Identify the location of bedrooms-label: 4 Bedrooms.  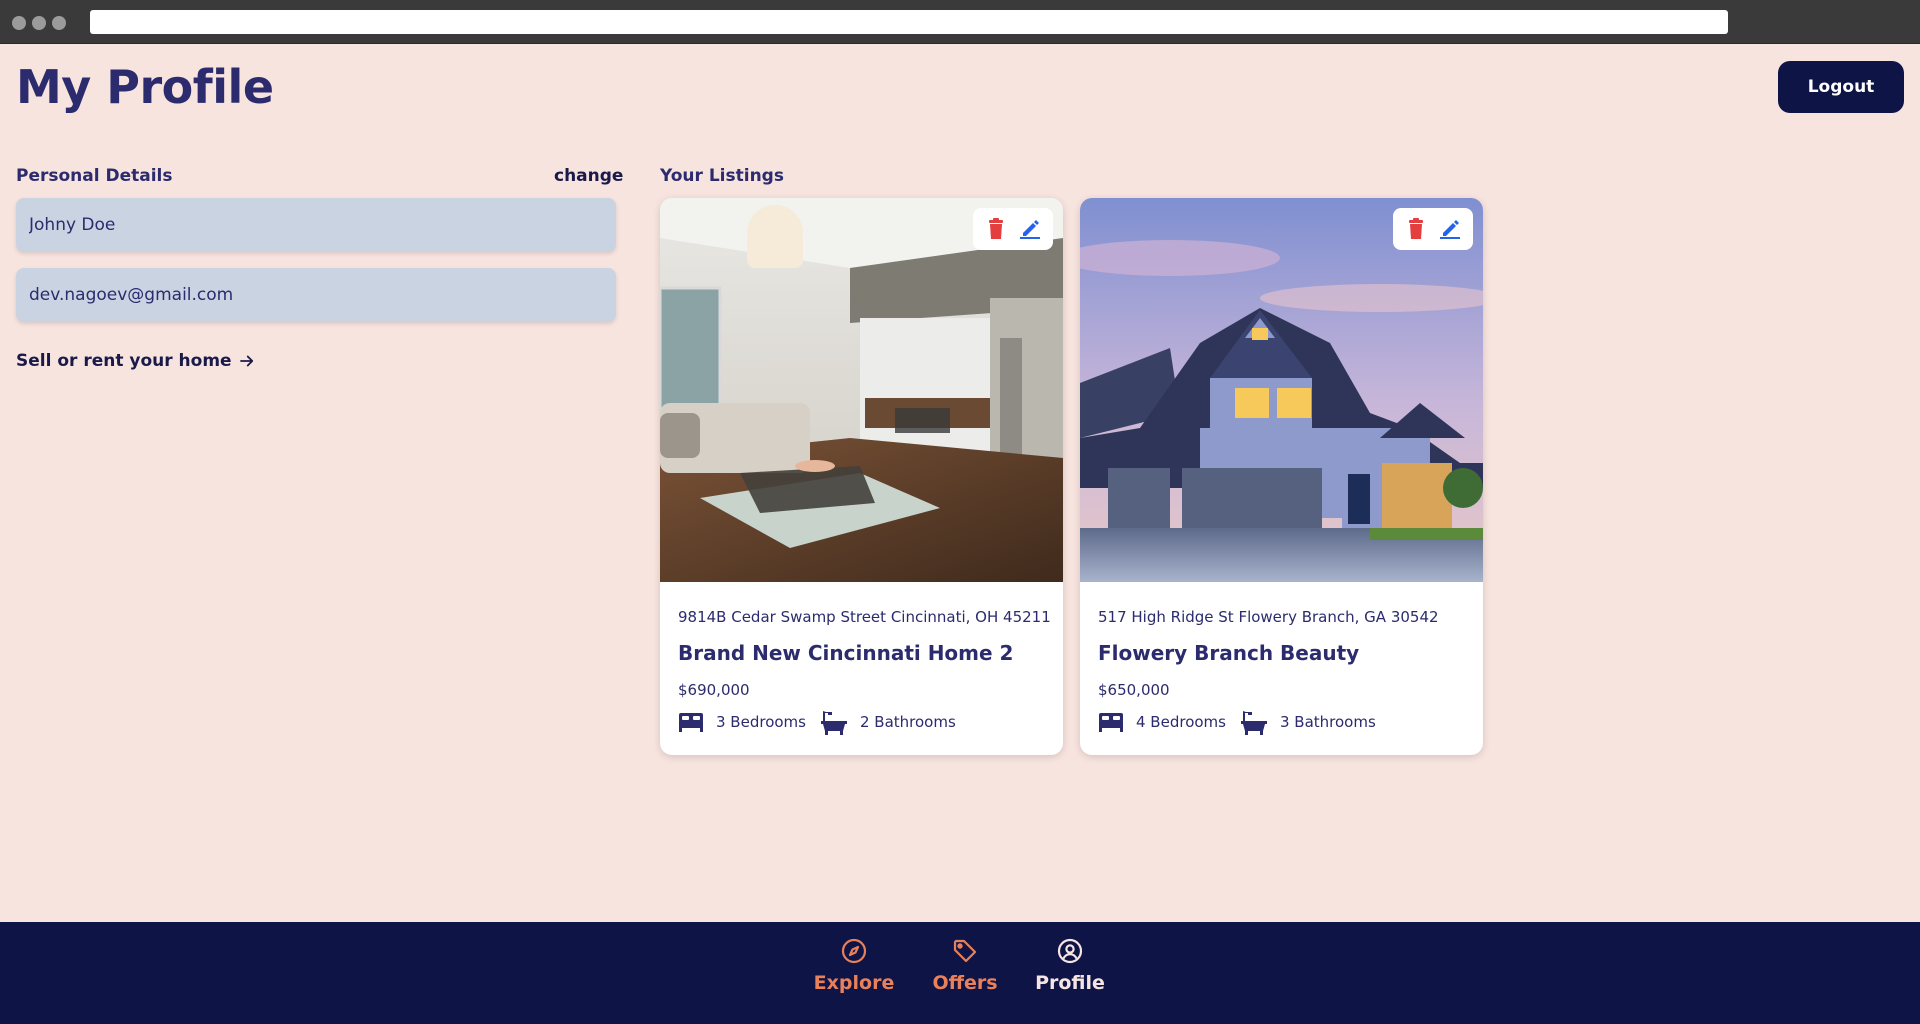
(1181, 722).